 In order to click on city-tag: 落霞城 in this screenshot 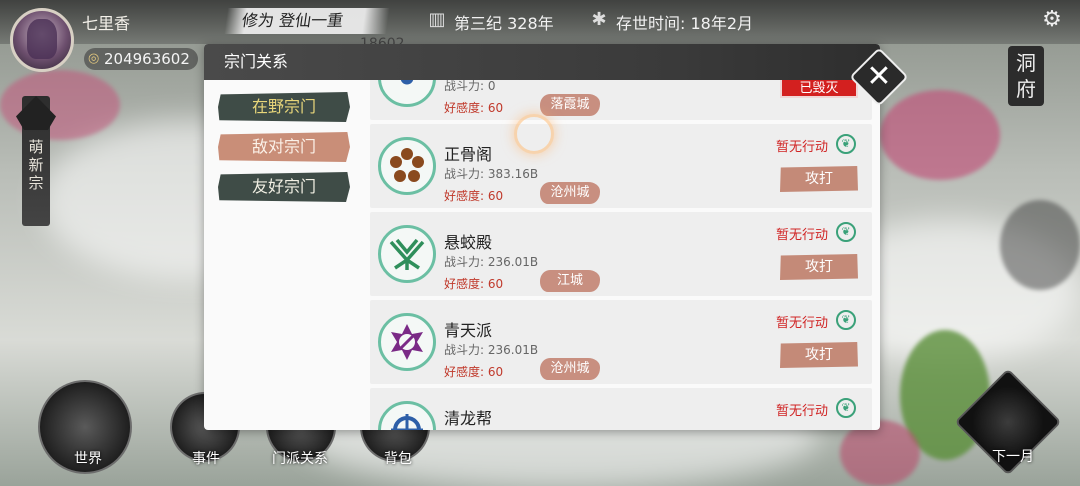, I will do `click(570, 105)`.